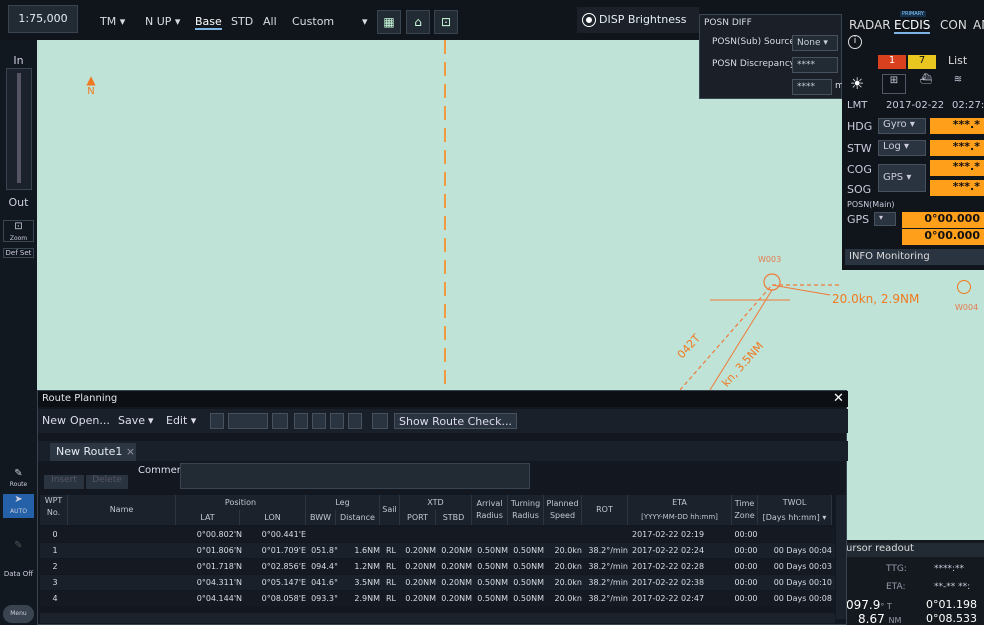  I want to click on range-number: 8.67, so click(871, 618).